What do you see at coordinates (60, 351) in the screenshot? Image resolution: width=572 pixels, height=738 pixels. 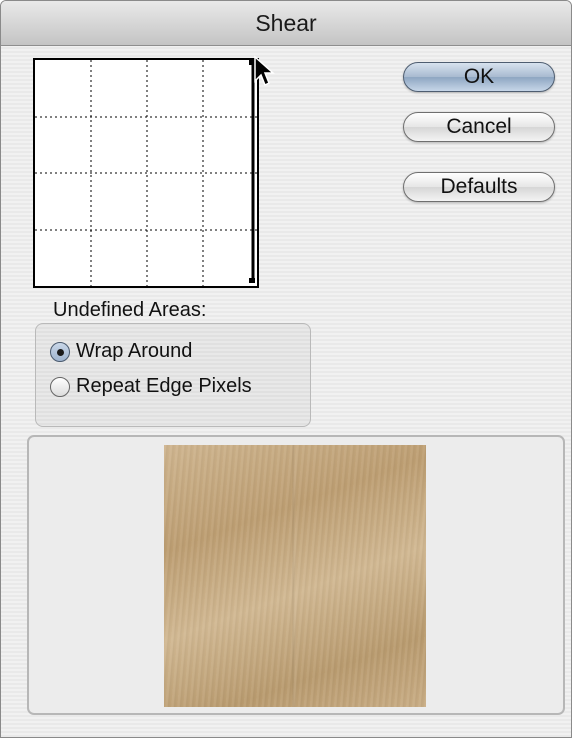 I see `radio-button-selected` at bounding box center [60, 351].